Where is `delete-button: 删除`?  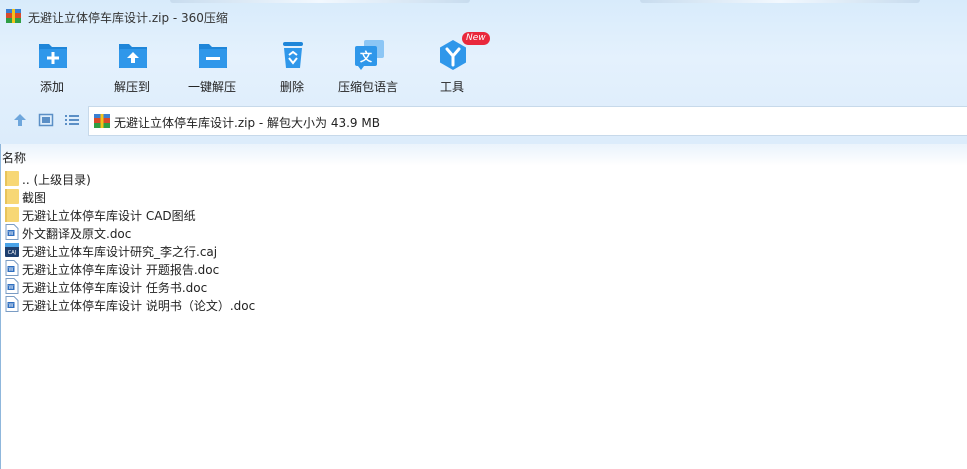 delete-button: 删除 is located at coordinates (292, 67).